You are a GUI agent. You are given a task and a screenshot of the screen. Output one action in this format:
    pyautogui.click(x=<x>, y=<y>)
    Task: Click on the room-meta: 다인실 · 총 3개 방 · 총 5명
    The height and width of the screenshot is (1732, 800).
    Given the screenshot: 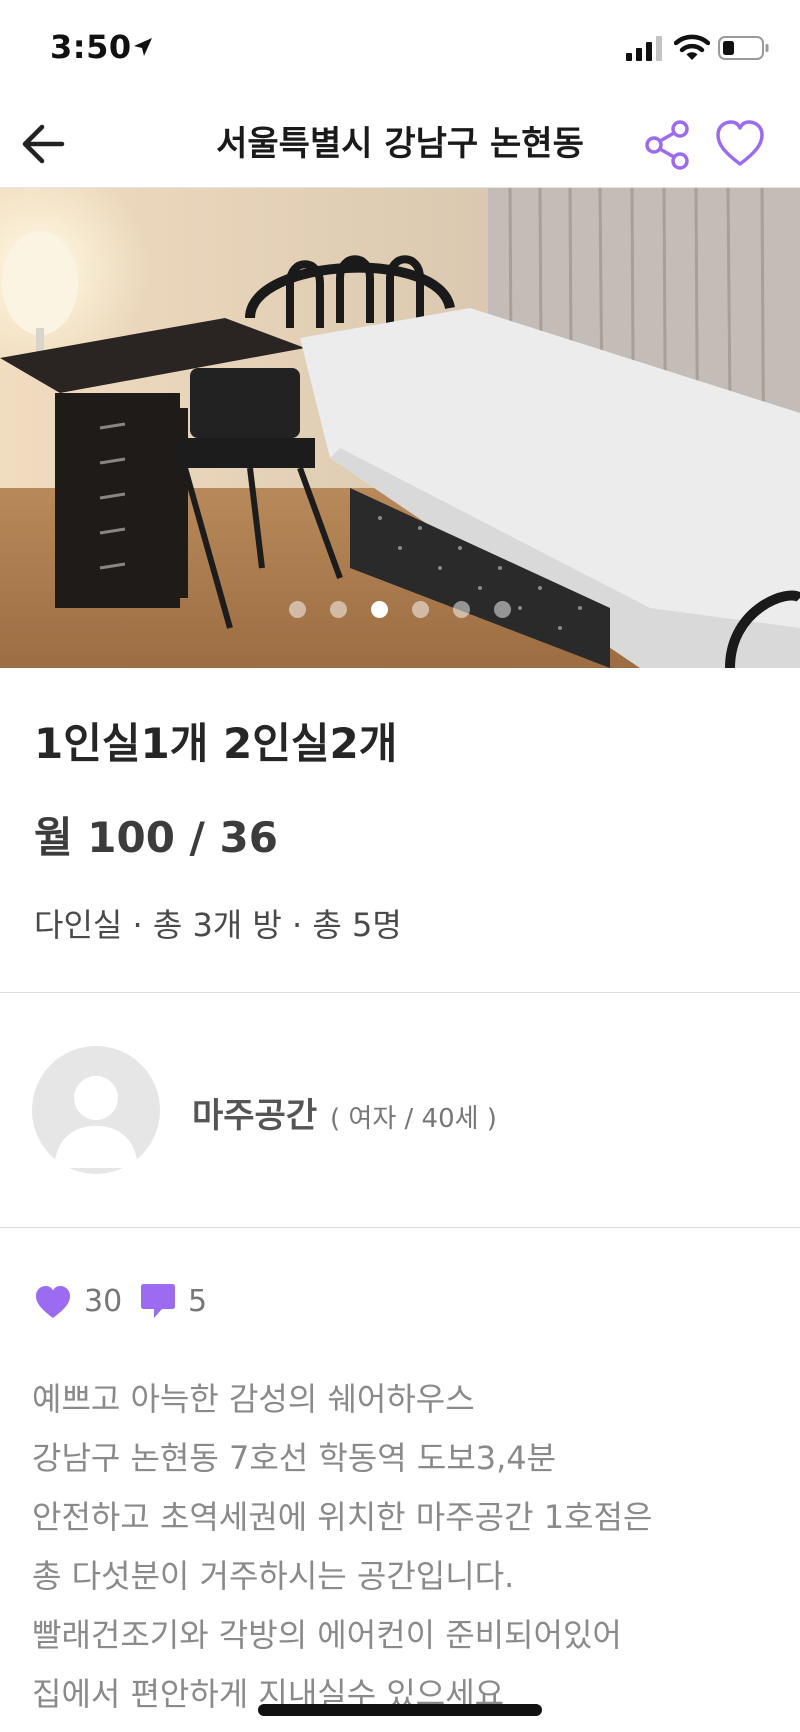 What is the action you would take?
    pyautogui.click(x=218, y=925)
    